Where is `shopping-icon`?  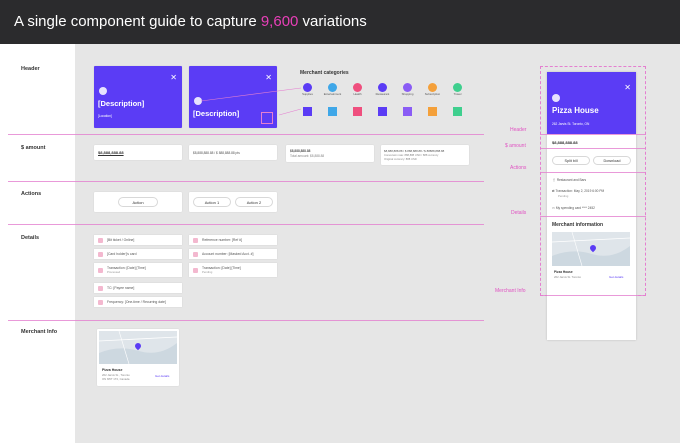
shopping-icon is located at coordinates (407, 87).